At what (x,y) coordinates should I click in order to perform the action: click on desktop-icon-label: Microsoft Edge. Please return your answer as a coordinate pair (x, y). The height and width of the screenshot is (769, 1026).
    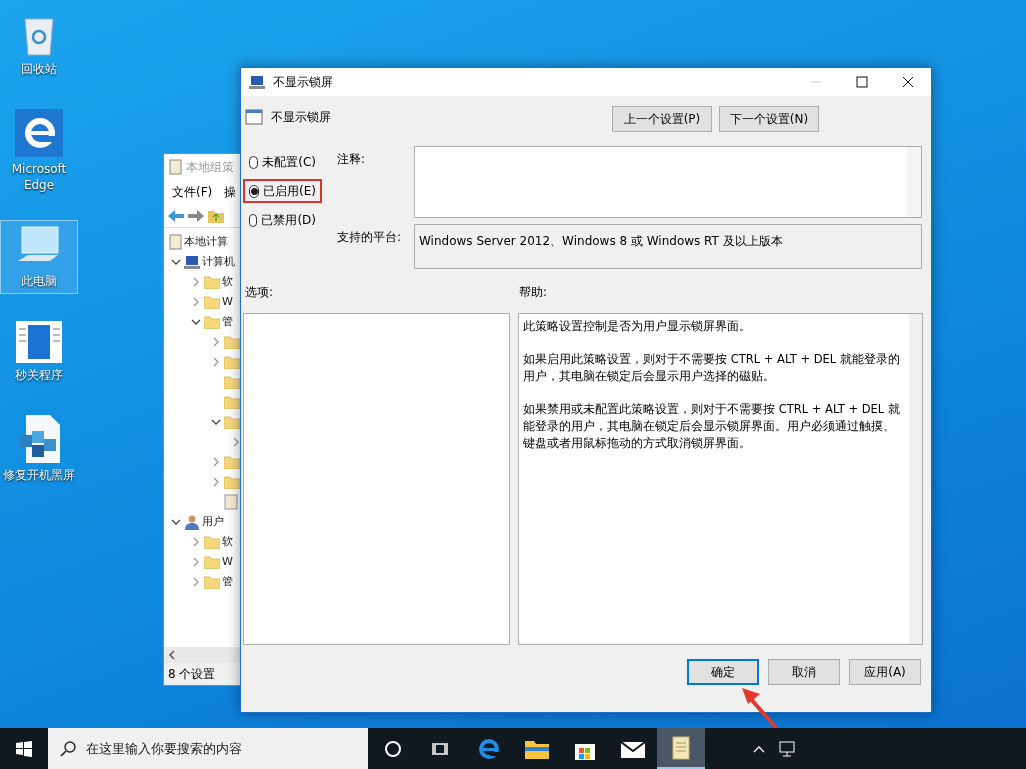
    Looking at the image, I should click on (39, 177).